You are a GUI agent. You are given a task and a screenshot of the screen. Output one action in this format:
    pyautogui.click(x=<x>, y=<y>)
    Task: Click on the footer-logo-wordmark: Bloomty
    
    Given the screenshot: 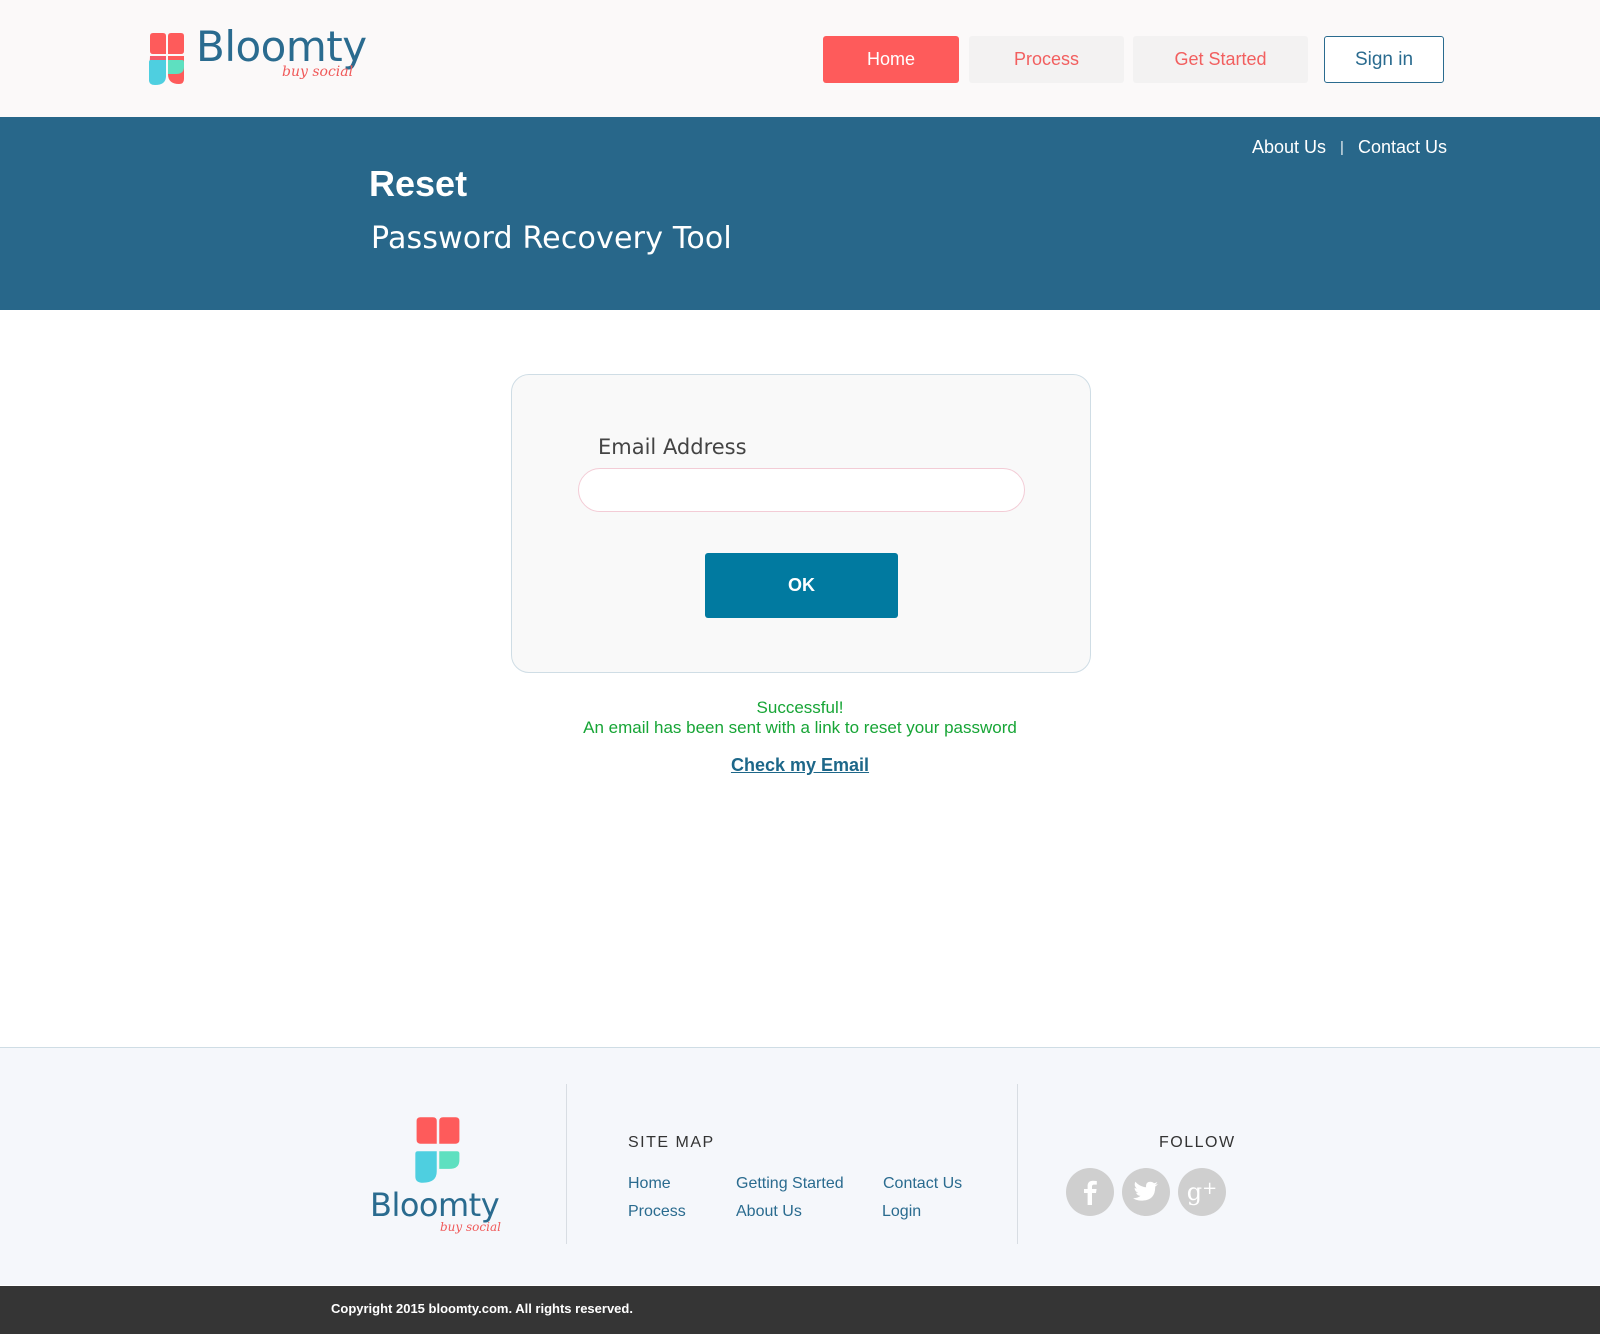 What is the action you would take?
    pyautogui.click(x=435, y=1205)
    